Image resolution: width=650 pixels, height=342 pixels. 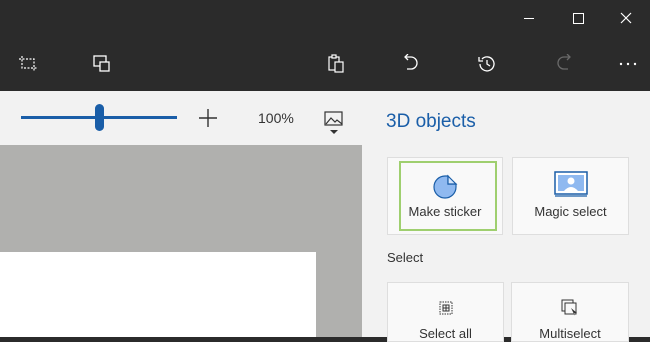 What do you see at coordinates (445, 308) in the screenshot?
I see `select-all-icon` at bounding box center [445, 308].